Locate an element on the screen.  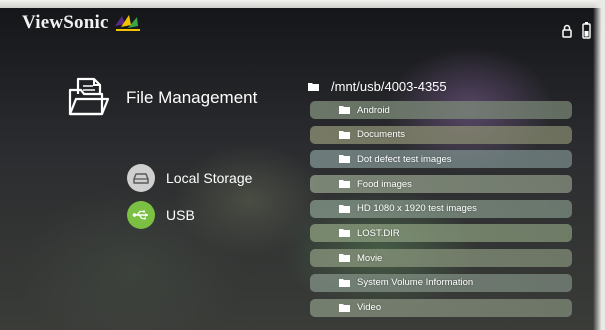
folder-label: Dot defect test images is located at coordinates (404, 159).